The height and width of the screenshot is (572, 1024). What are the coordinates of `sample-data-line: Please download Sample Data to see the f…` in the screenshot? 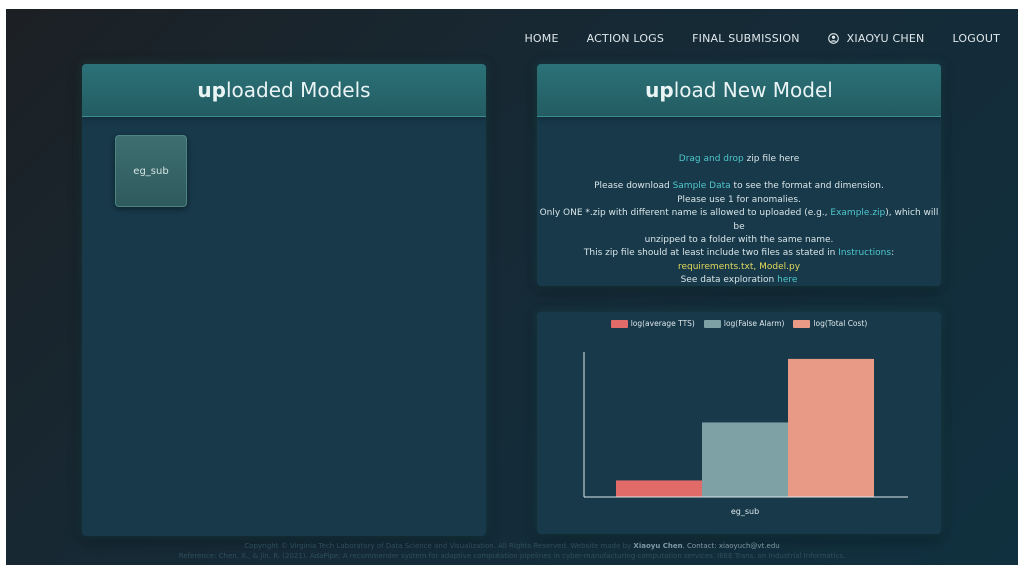 It's located at (739, 186).